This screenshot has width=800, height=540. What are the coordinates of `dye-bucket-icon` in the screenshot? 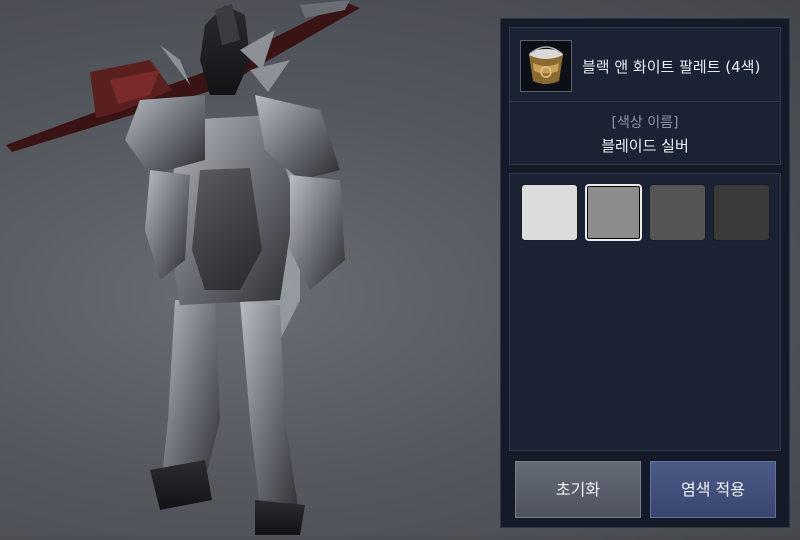 It's located at (546, 66).